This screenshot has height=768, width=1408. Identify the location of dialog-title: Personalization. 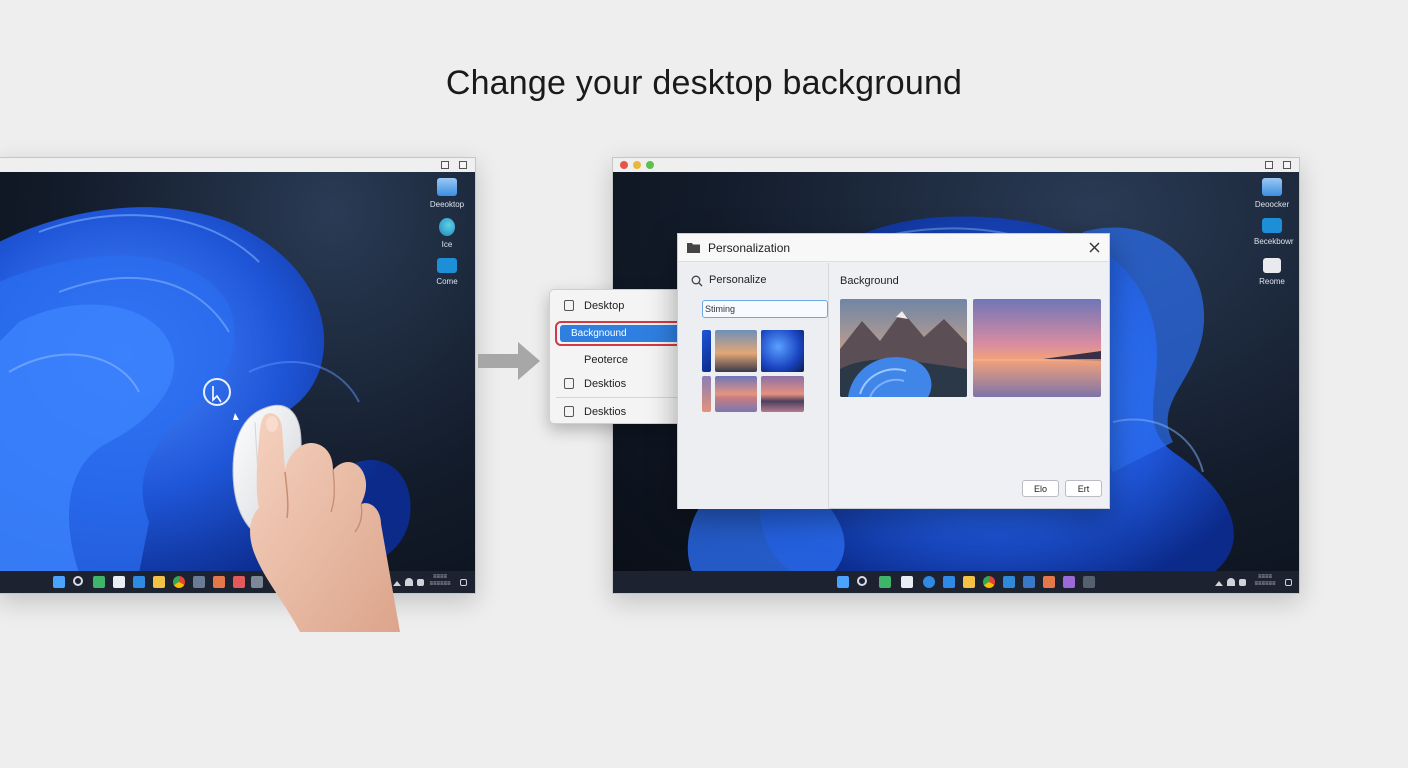
(749, 248).